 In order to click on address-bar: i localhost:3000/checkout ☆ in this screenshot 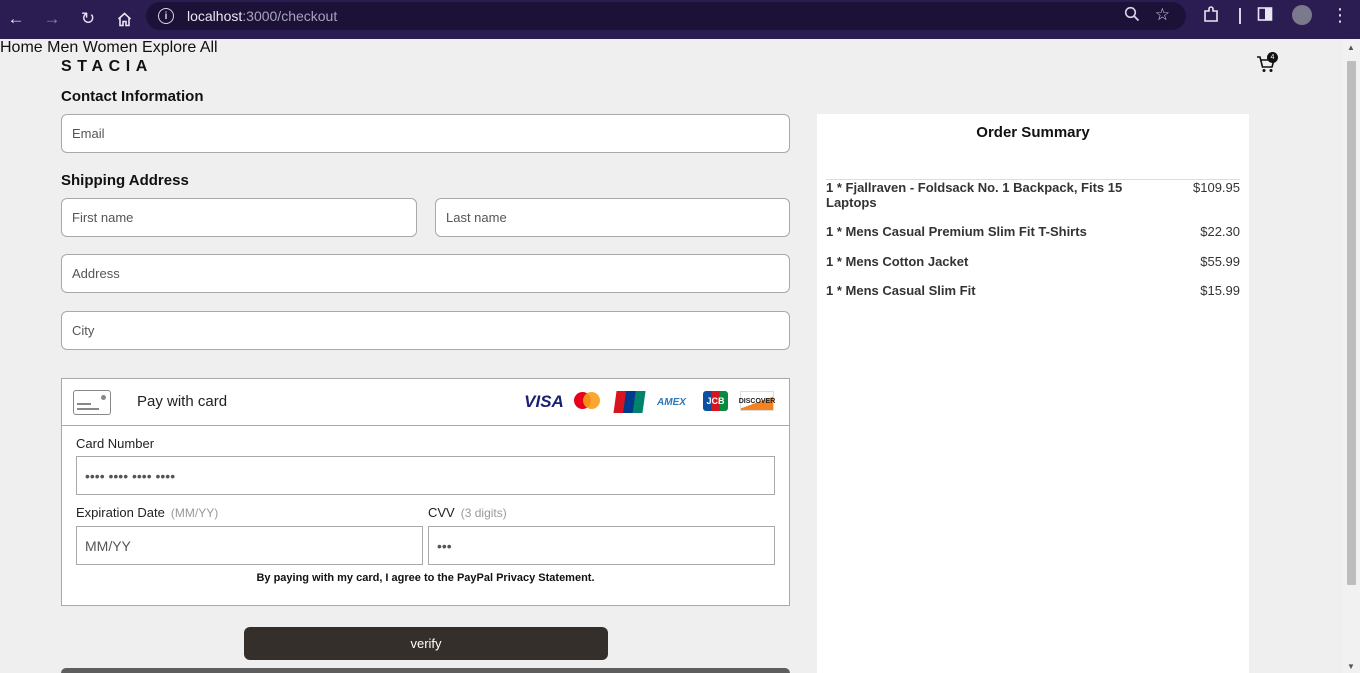, I will do `click(666, 16)`.